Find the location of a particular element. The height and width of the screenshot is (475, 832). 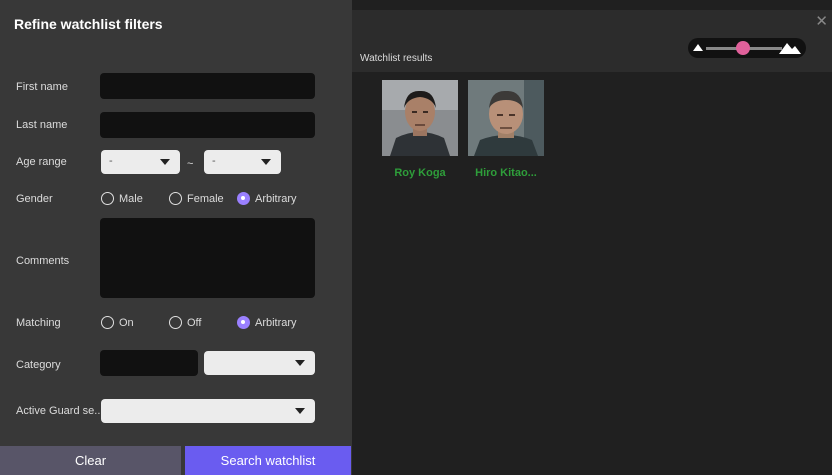

age-from-select: - is located at coordinates (140, 162).